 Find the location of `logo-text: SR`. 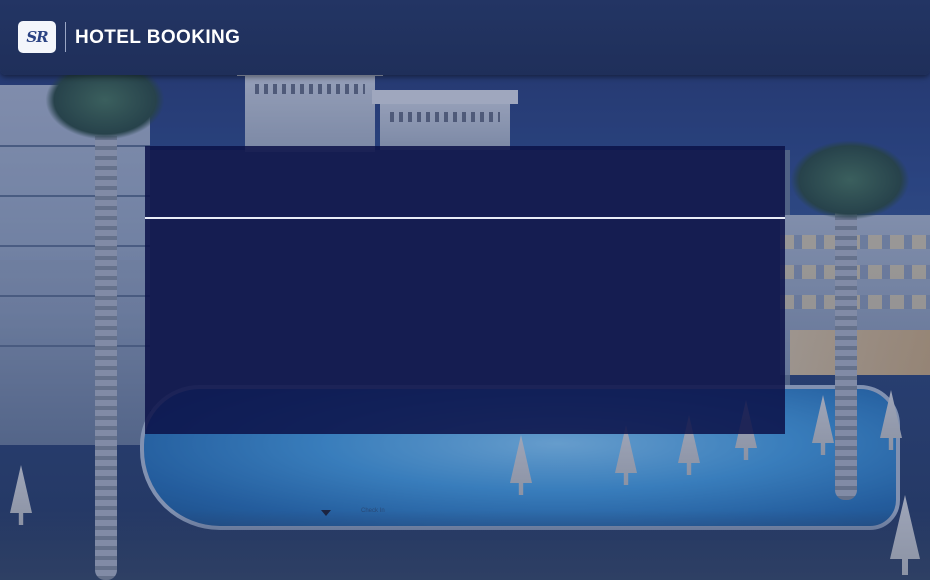

logo-text: SR is located at coordinates (37, 37).